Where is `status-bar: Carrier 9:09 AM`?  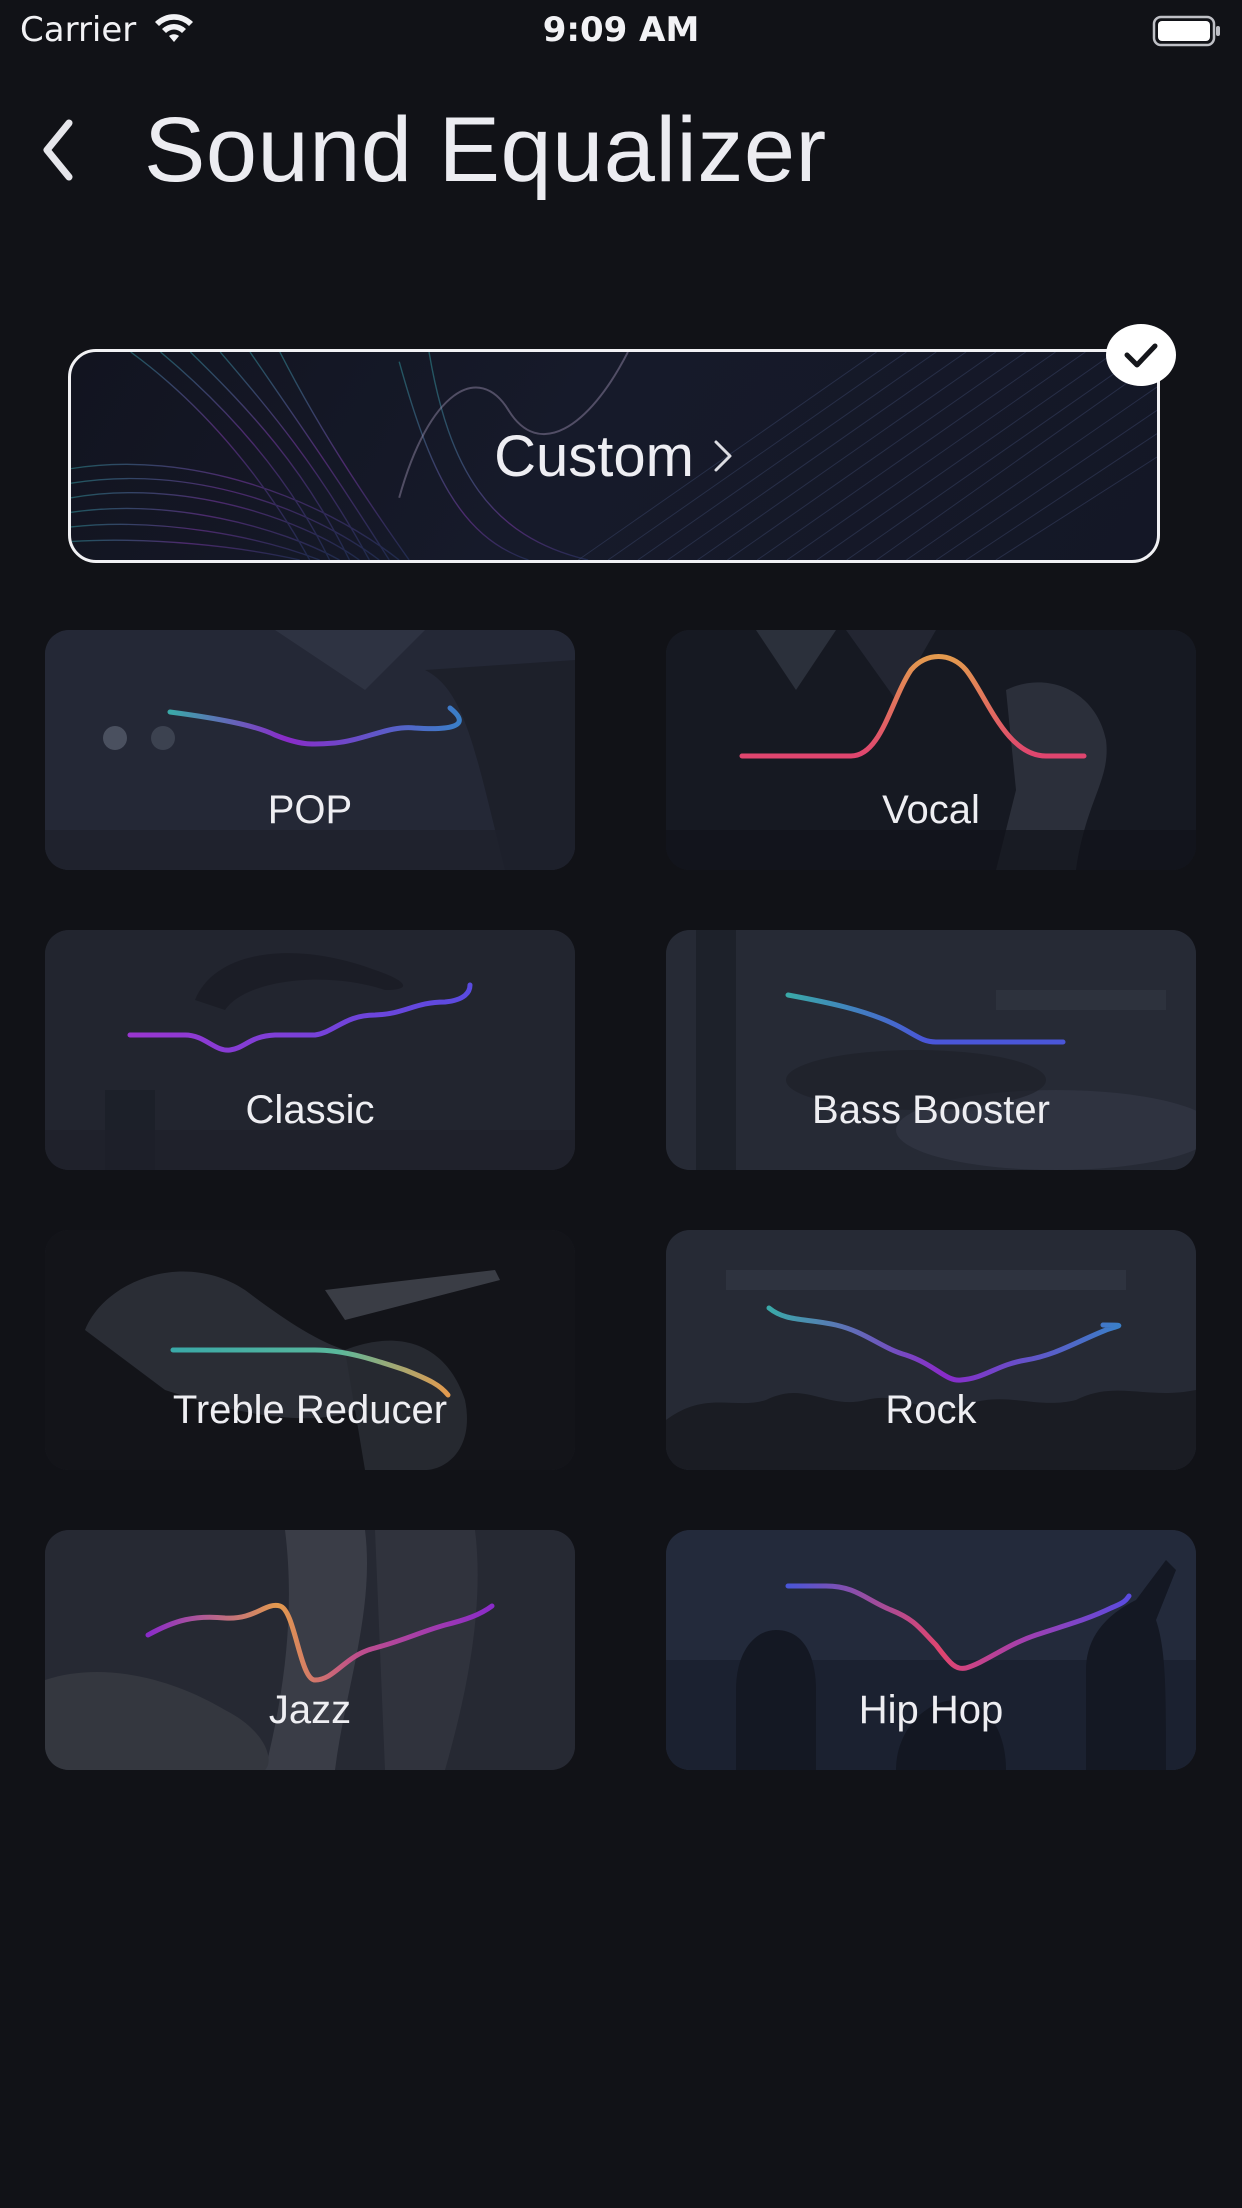
status-bar: Carrier 9:09 AM is located at coordinates (621, 31).